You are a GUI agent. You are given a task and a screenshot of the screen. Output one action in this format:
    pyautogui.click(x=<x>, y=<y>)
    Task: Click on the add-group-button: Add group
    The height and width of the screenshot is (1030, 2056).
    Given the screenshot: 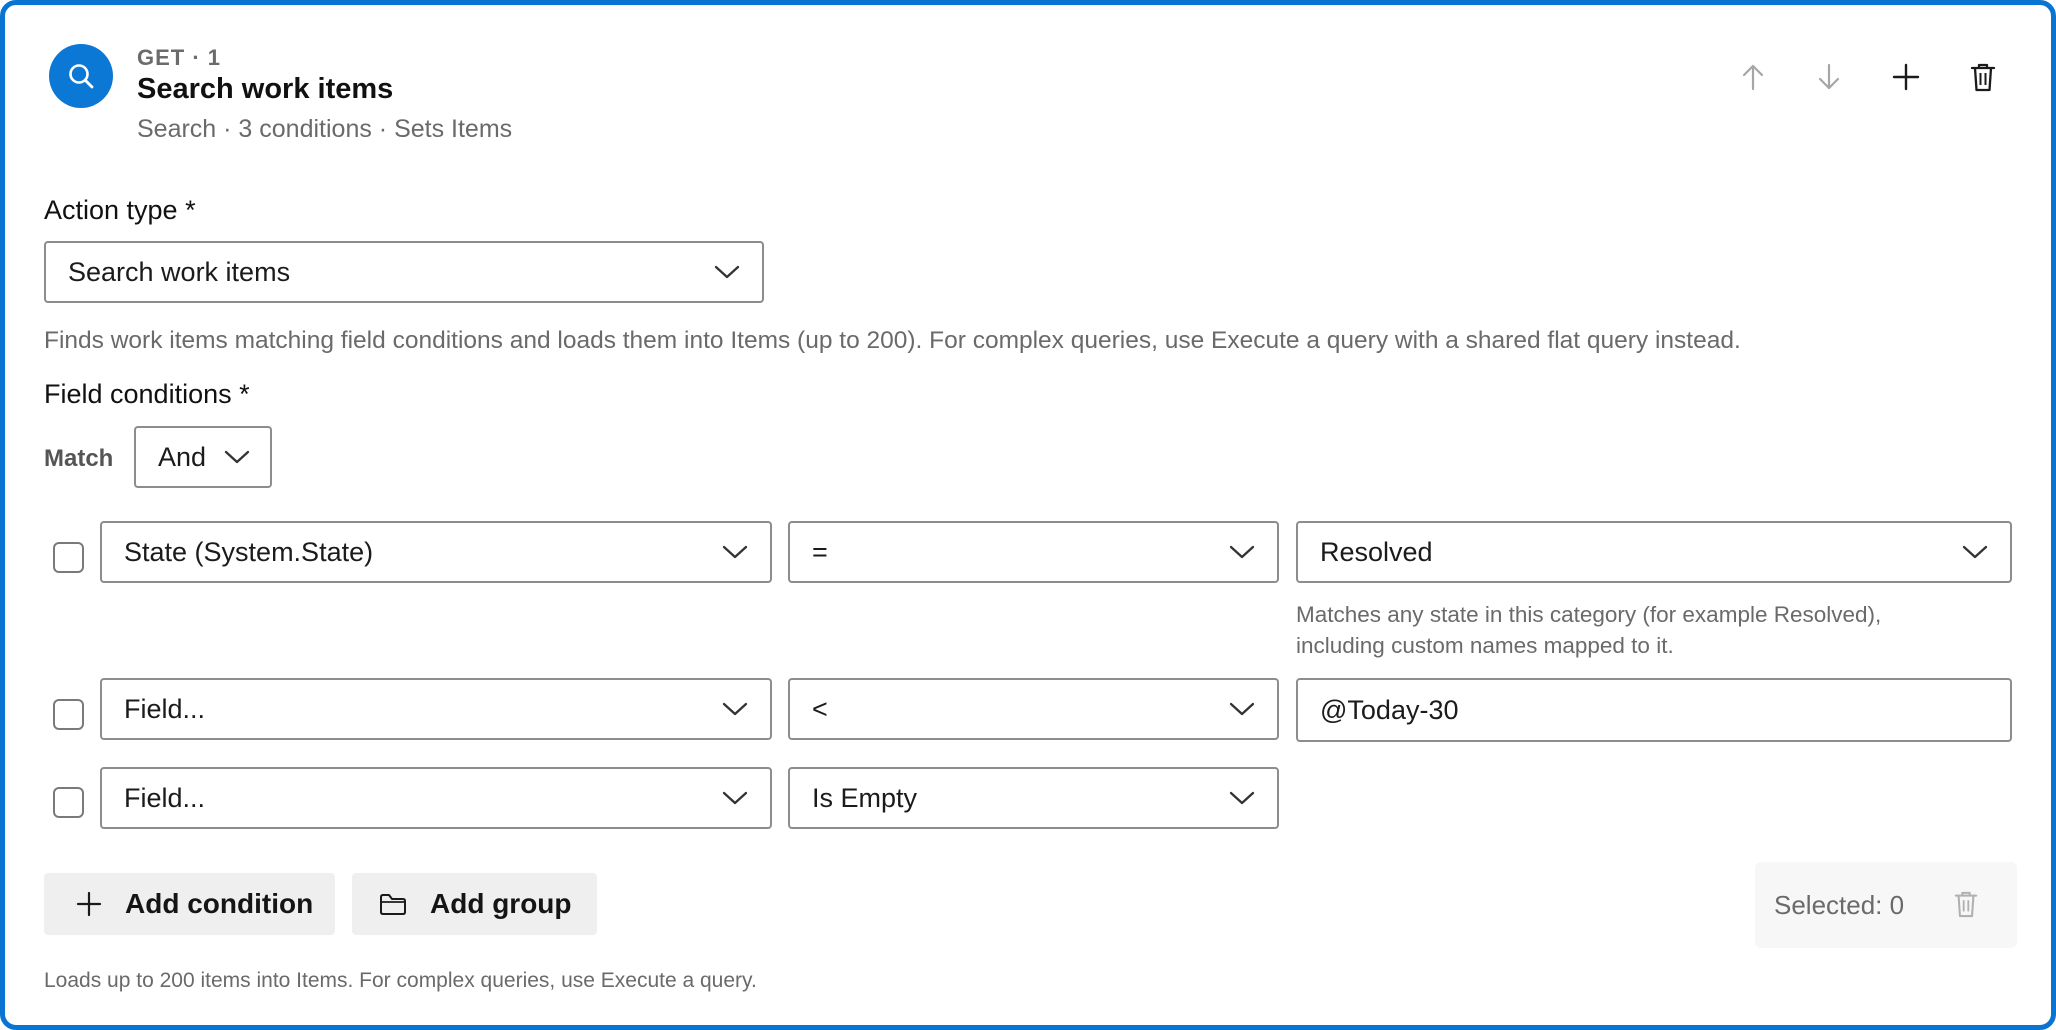 What is the action you would take?
    pyautogui.click(x=474, y=904)
    